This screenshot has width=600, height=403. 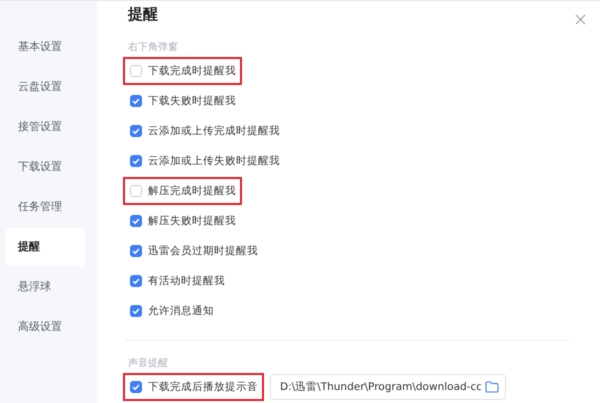 What do you see at coordinates (45, 47) in the screenshot?
I see `sidebar-item: 基本设置` at bounding box center [45, 47].